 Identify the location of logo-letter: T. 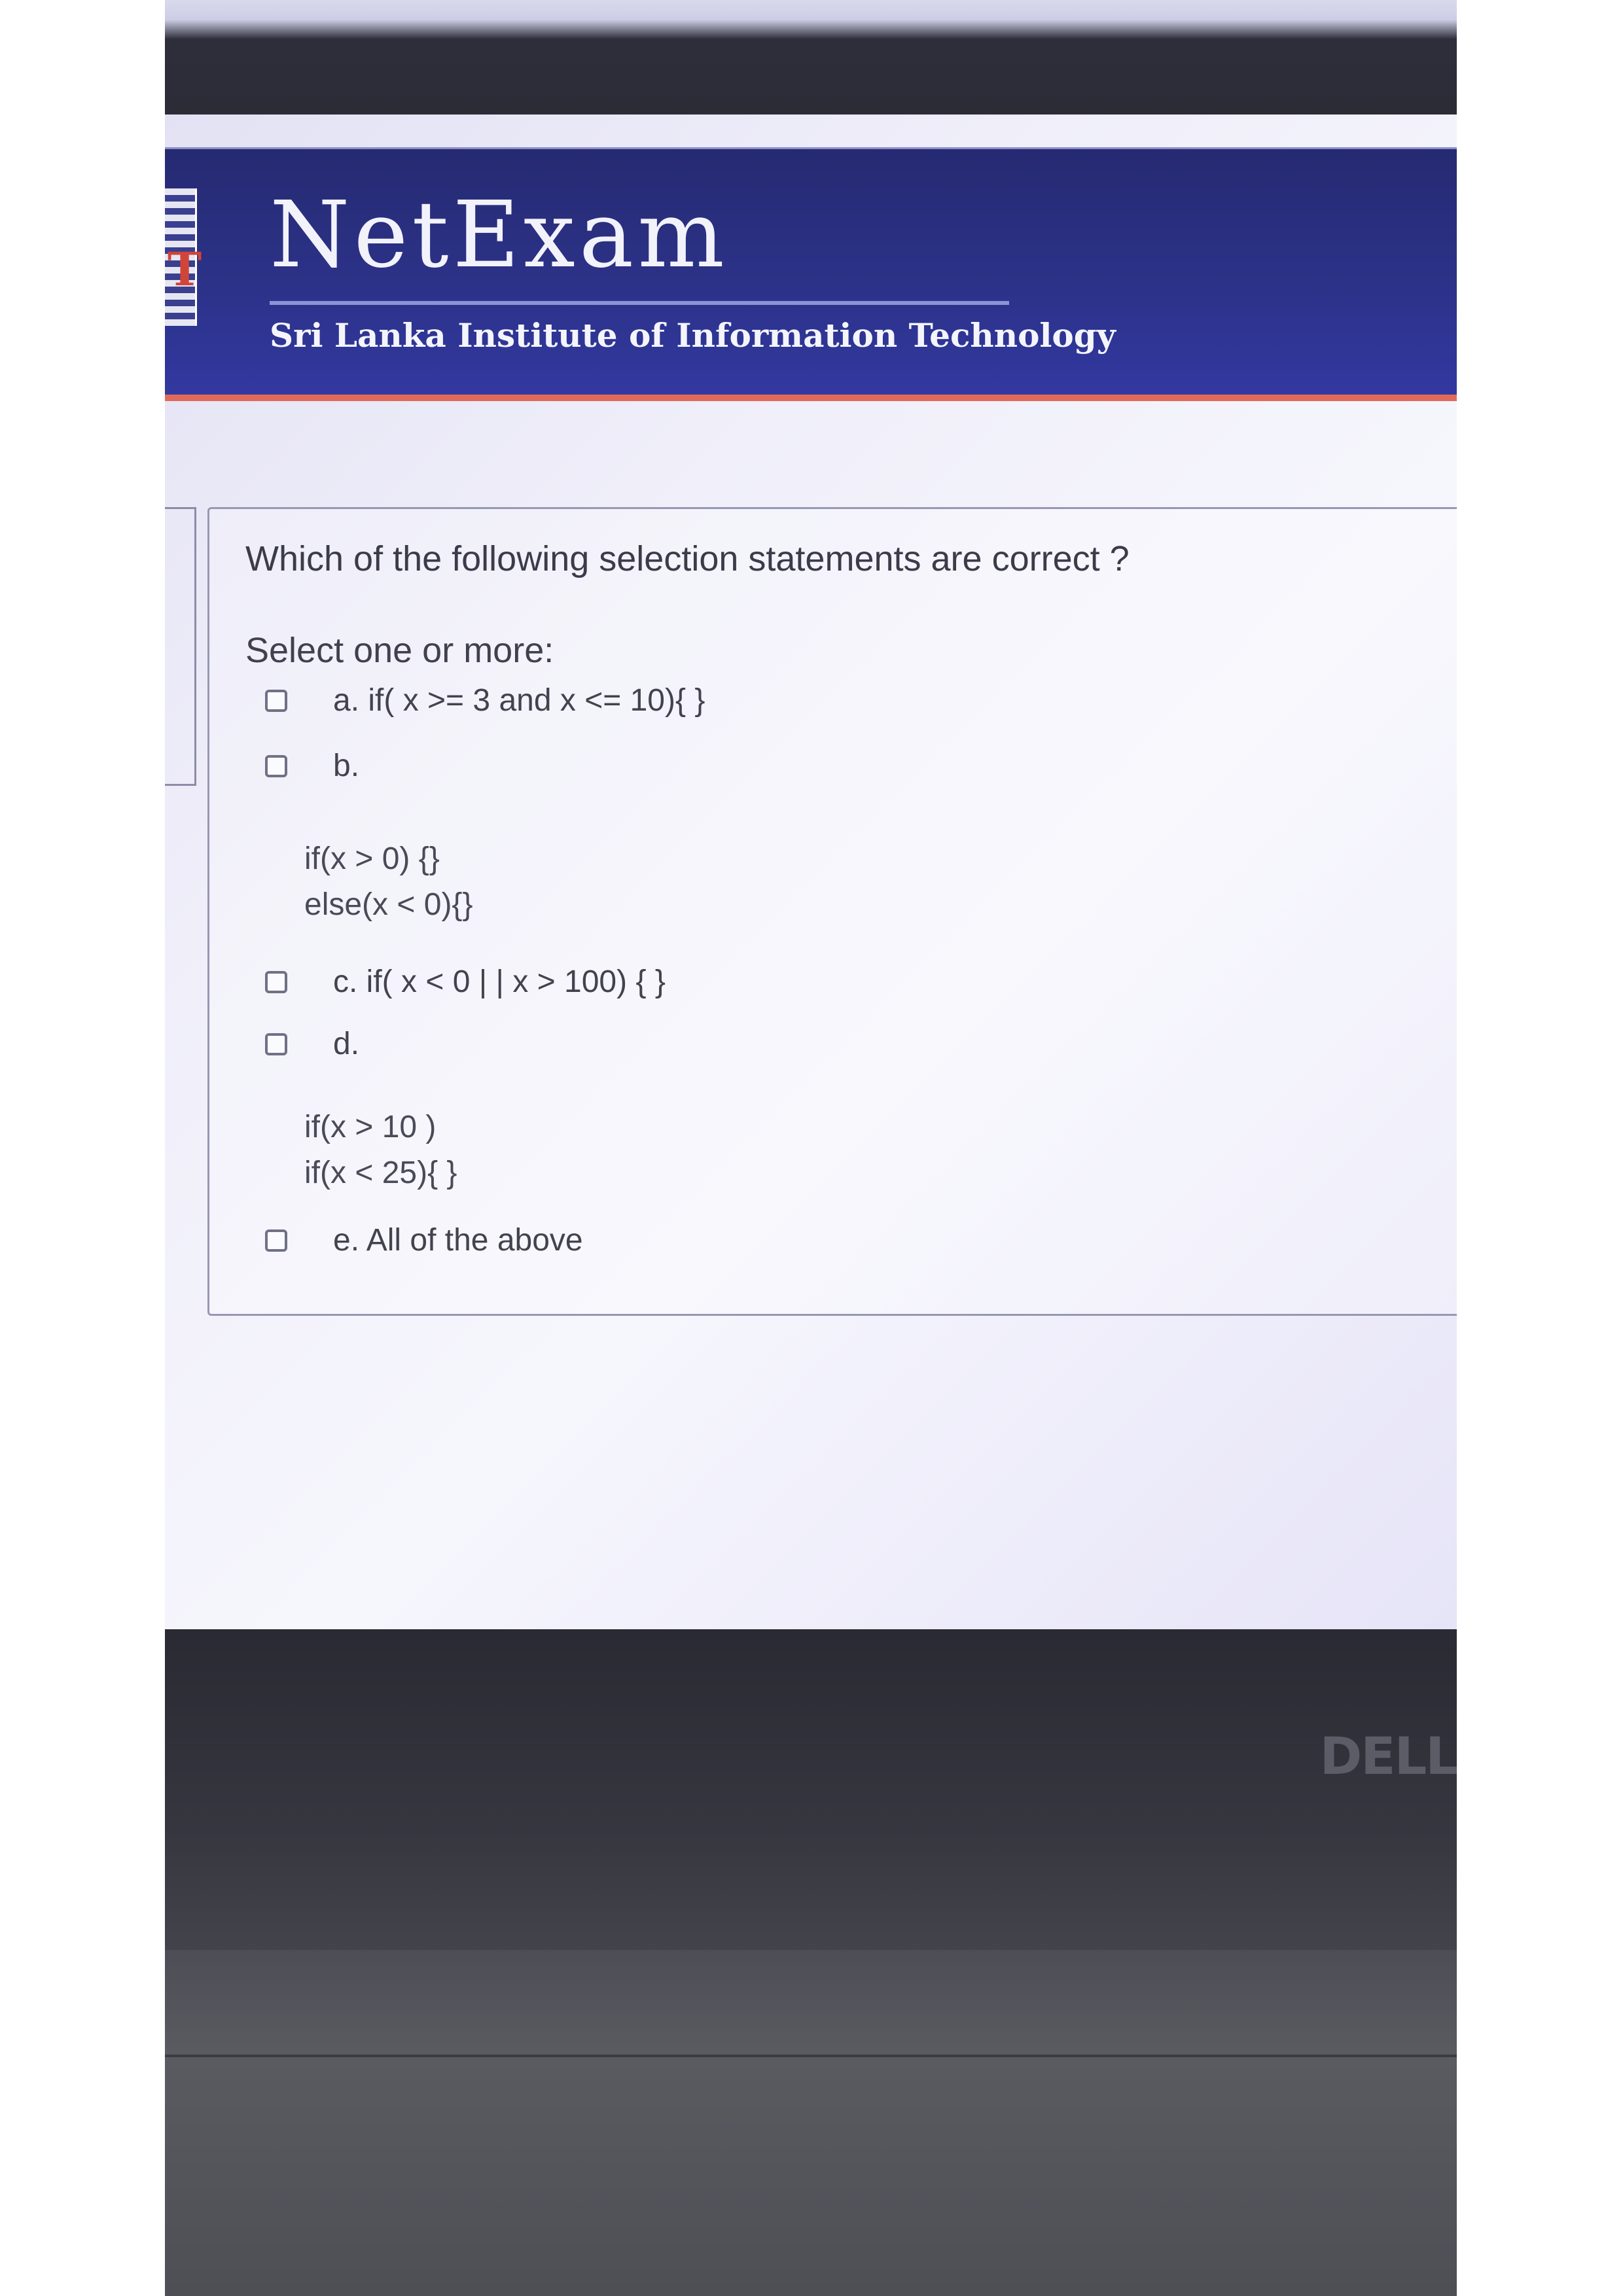
(185, 269).